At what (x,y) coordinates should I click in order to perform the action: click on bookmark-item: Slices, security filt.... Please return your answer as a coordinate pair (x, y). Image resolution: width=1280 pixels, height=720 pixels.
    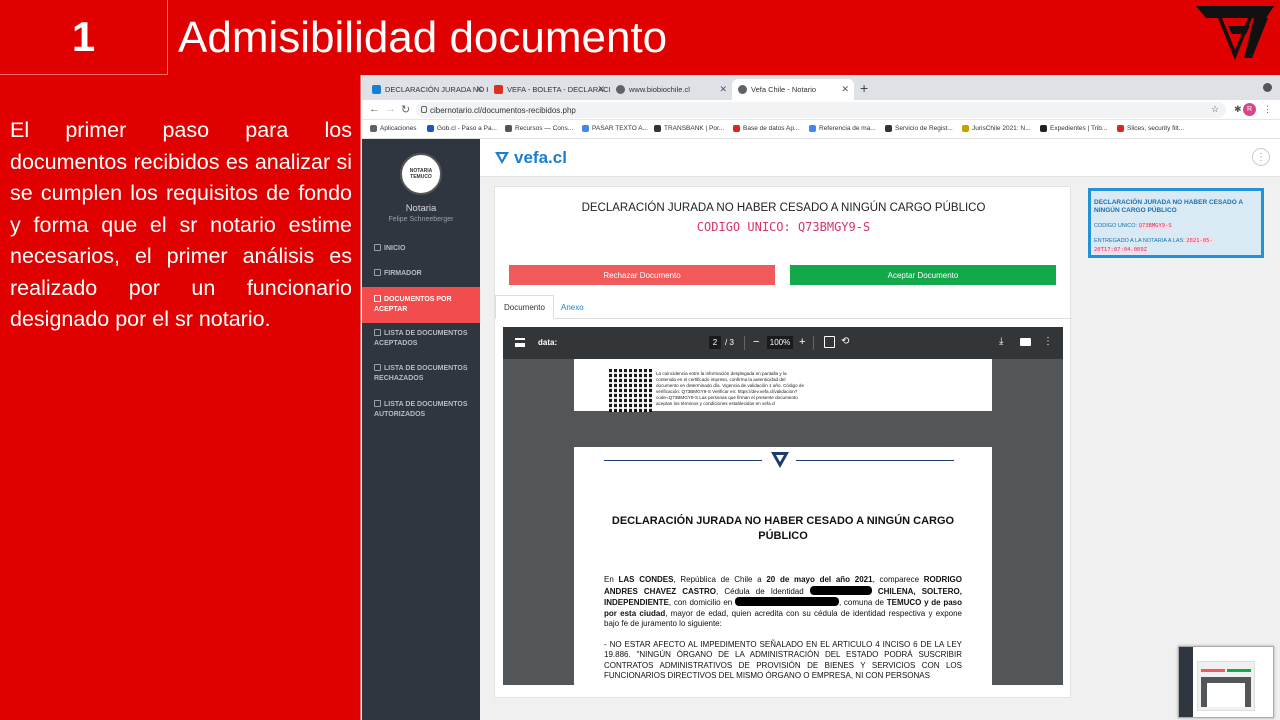
    Looking at the image, I should click on (1150, 128).